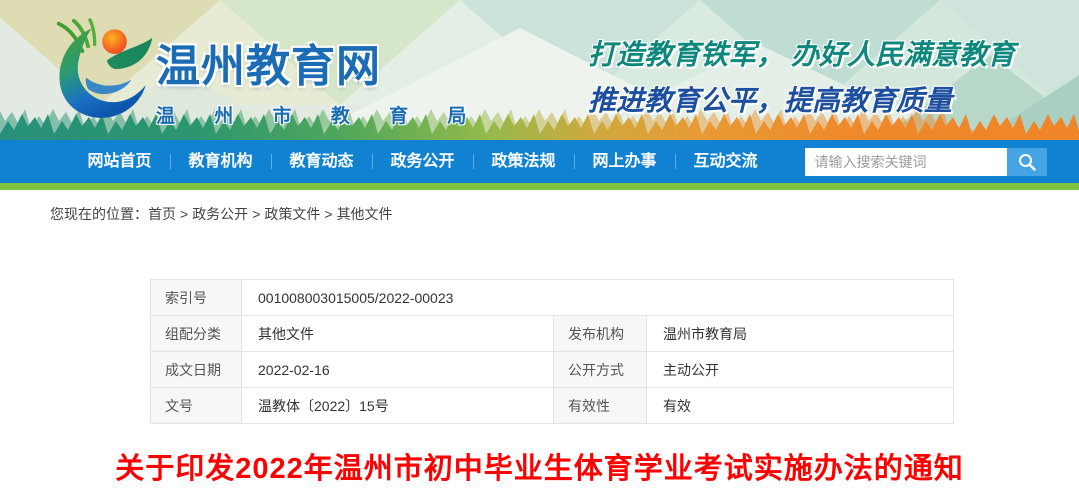 The image size is (1079, 495). Describe the element at coordinates (726, 161) in the screenshot. I see `nav-item-7: 互动交流` at that location.